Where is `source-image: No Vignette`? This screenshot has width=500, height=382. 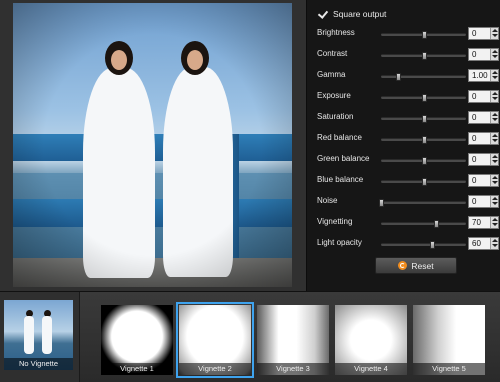
source-image: No Vignette is located at coordinates (38, 335).